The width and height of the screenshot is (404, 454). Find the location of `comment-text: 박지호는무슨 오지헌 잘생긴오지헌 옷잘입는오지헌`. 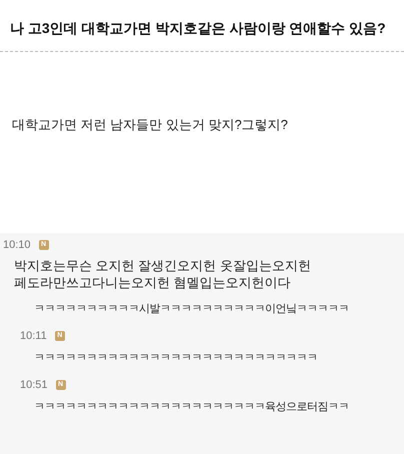

comment-text: 박지호는무슨 오지헌 잘생긴오지헌 옷잘입는오지헌 is located at coordinates (163, 265).